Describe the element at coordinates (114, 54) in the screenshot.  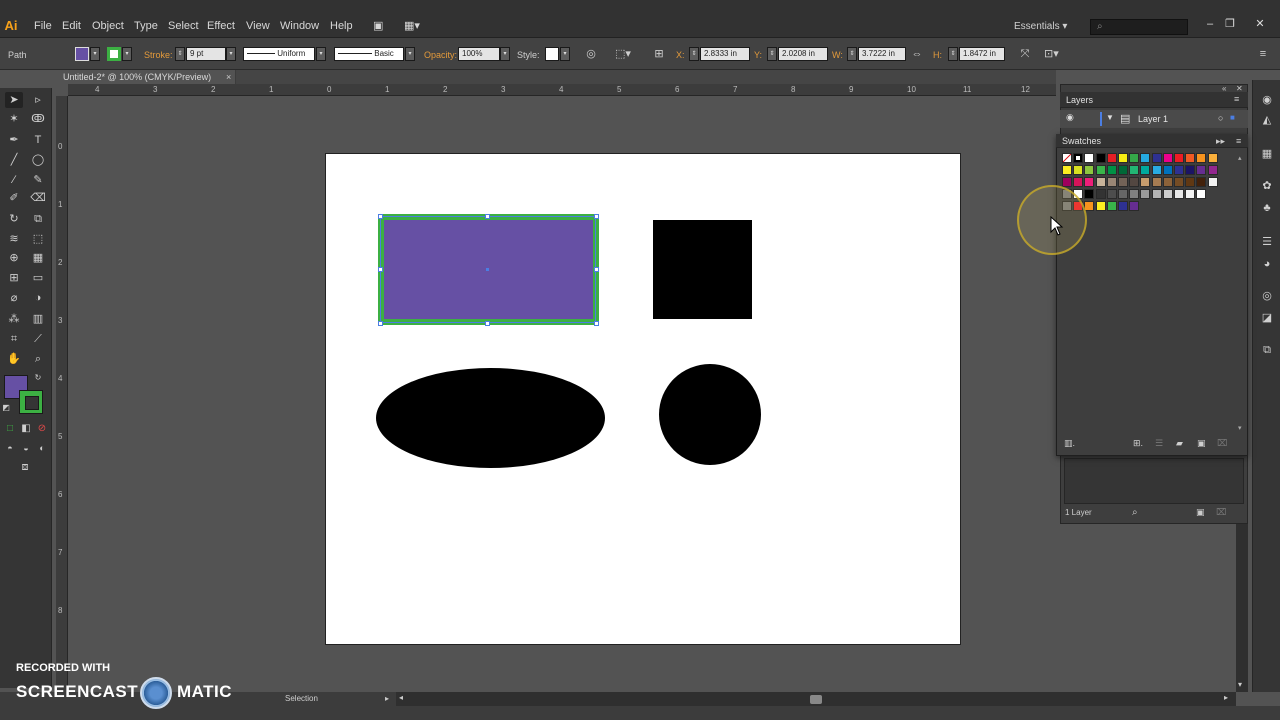
I see `stroke-color-swatch` at that location.